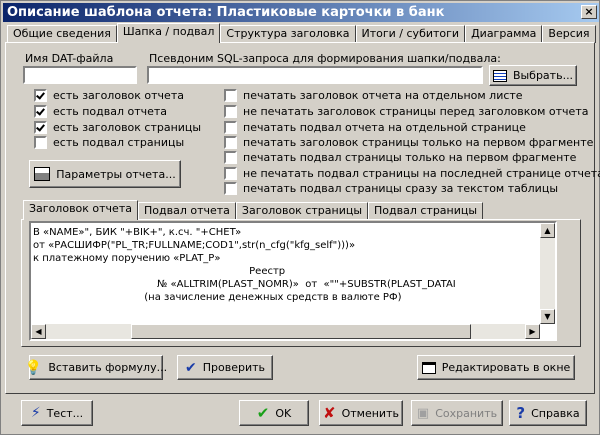 This screenshot has width=600, height=435. I want to click on check-report-footer: есть подвал отчета, so click(100, 111).